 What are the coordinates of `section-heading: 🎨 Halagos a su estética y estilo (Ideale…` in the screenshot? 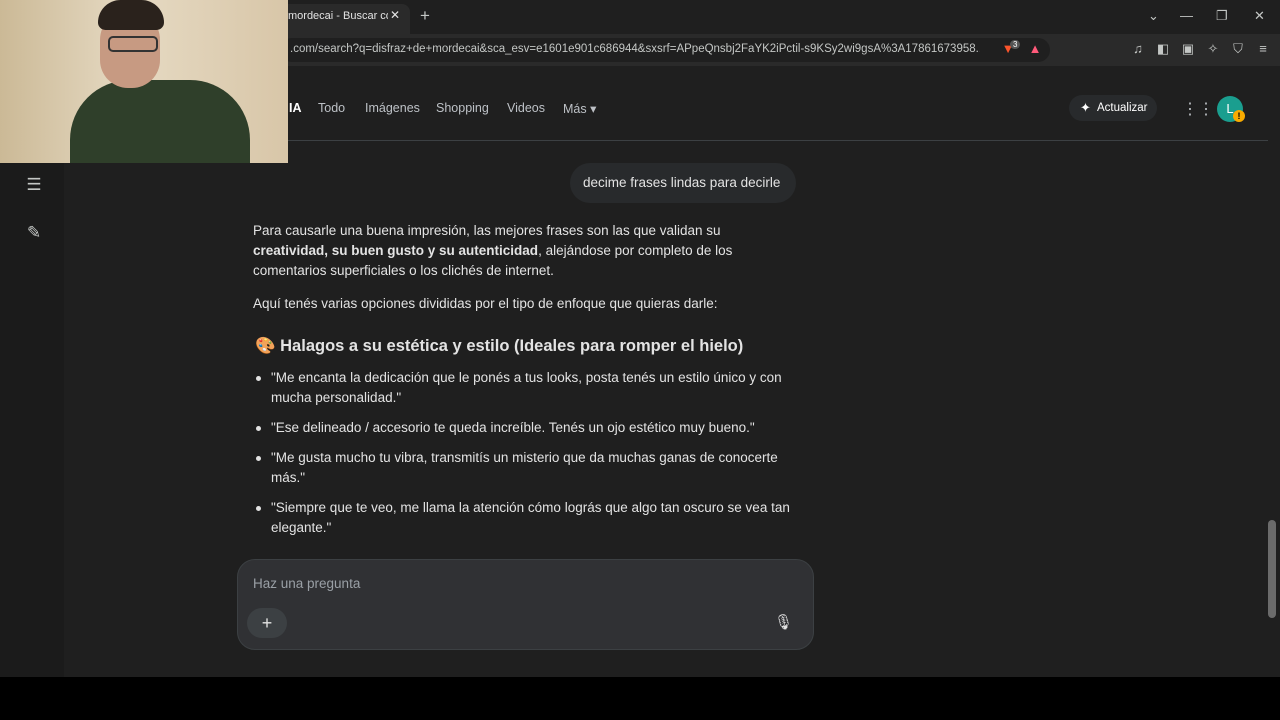 It's located at (499, 346).